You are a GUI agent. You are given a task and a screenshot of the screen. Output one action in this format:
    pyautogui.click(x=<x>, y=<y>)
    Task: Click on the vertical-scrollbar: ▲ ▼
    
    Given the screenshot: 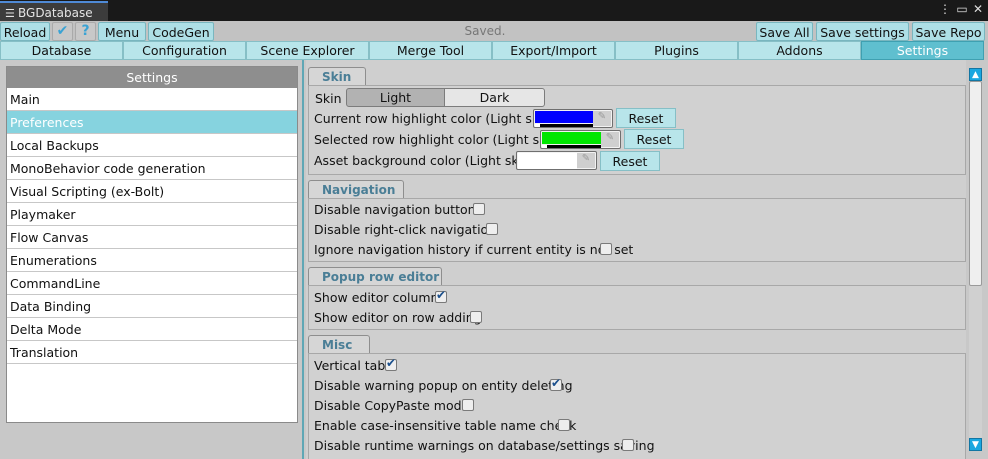 What is the action you would take?
    pyautogui.click(x=977, y=259)
    